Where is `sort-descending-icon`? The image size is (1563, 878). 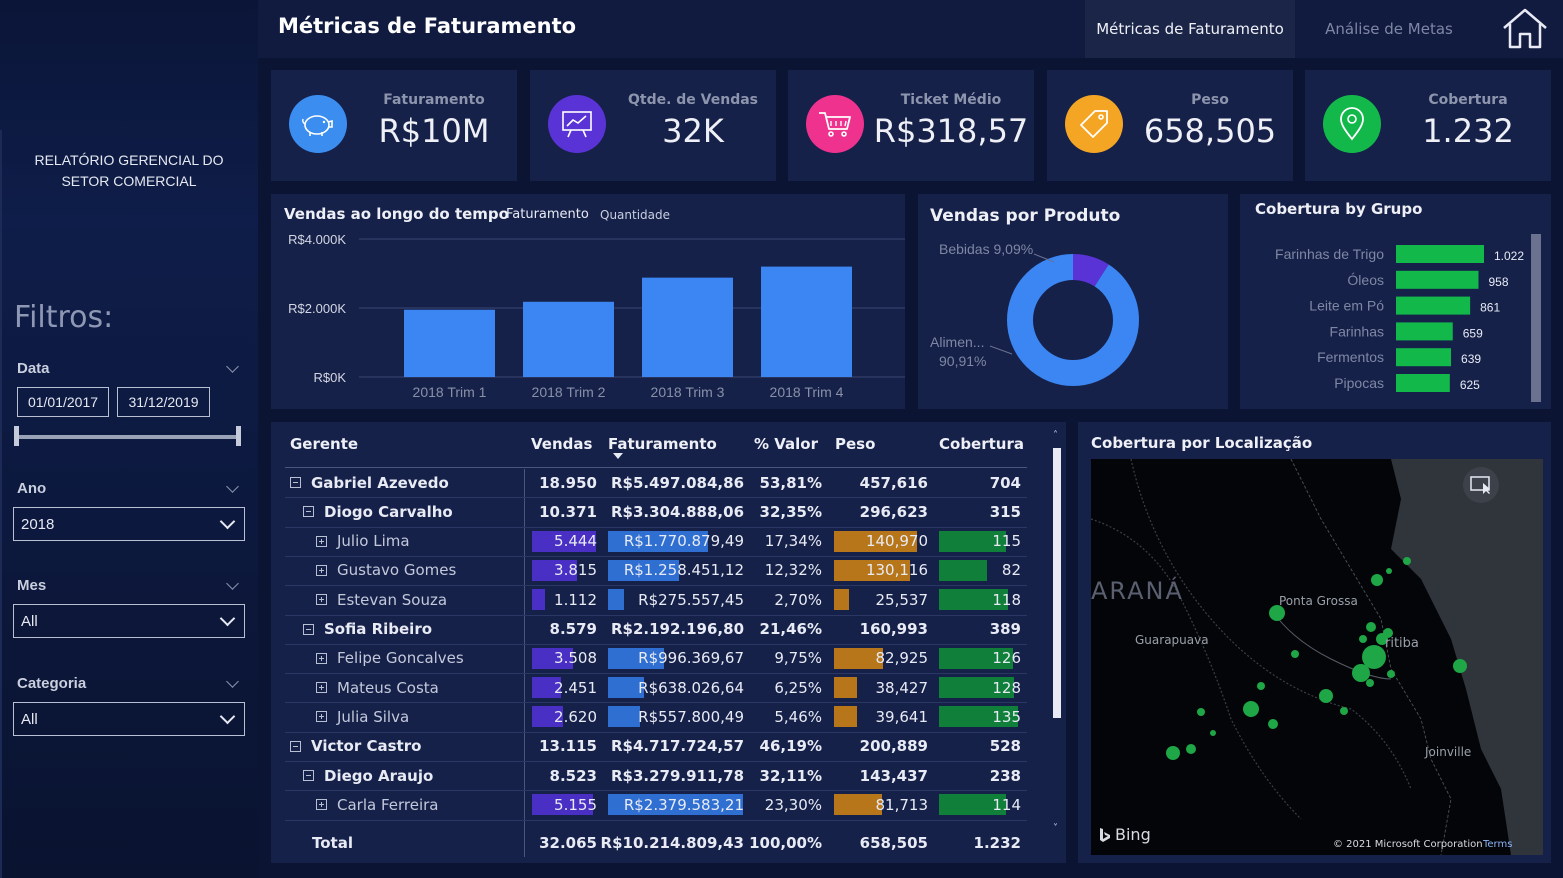 sort-descending-icon is located at coordinates (618, 456).